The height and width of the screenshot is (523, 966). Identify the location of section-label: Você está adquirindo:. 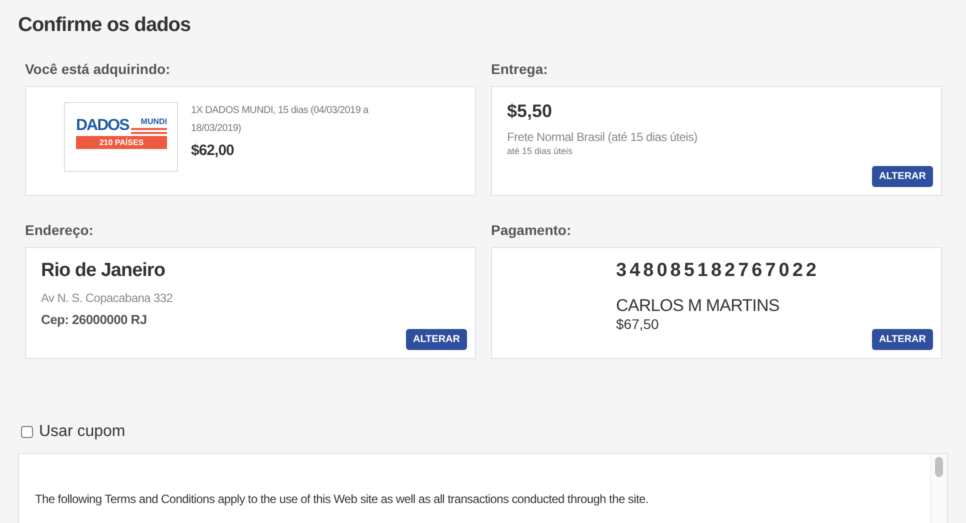
(98, 69).